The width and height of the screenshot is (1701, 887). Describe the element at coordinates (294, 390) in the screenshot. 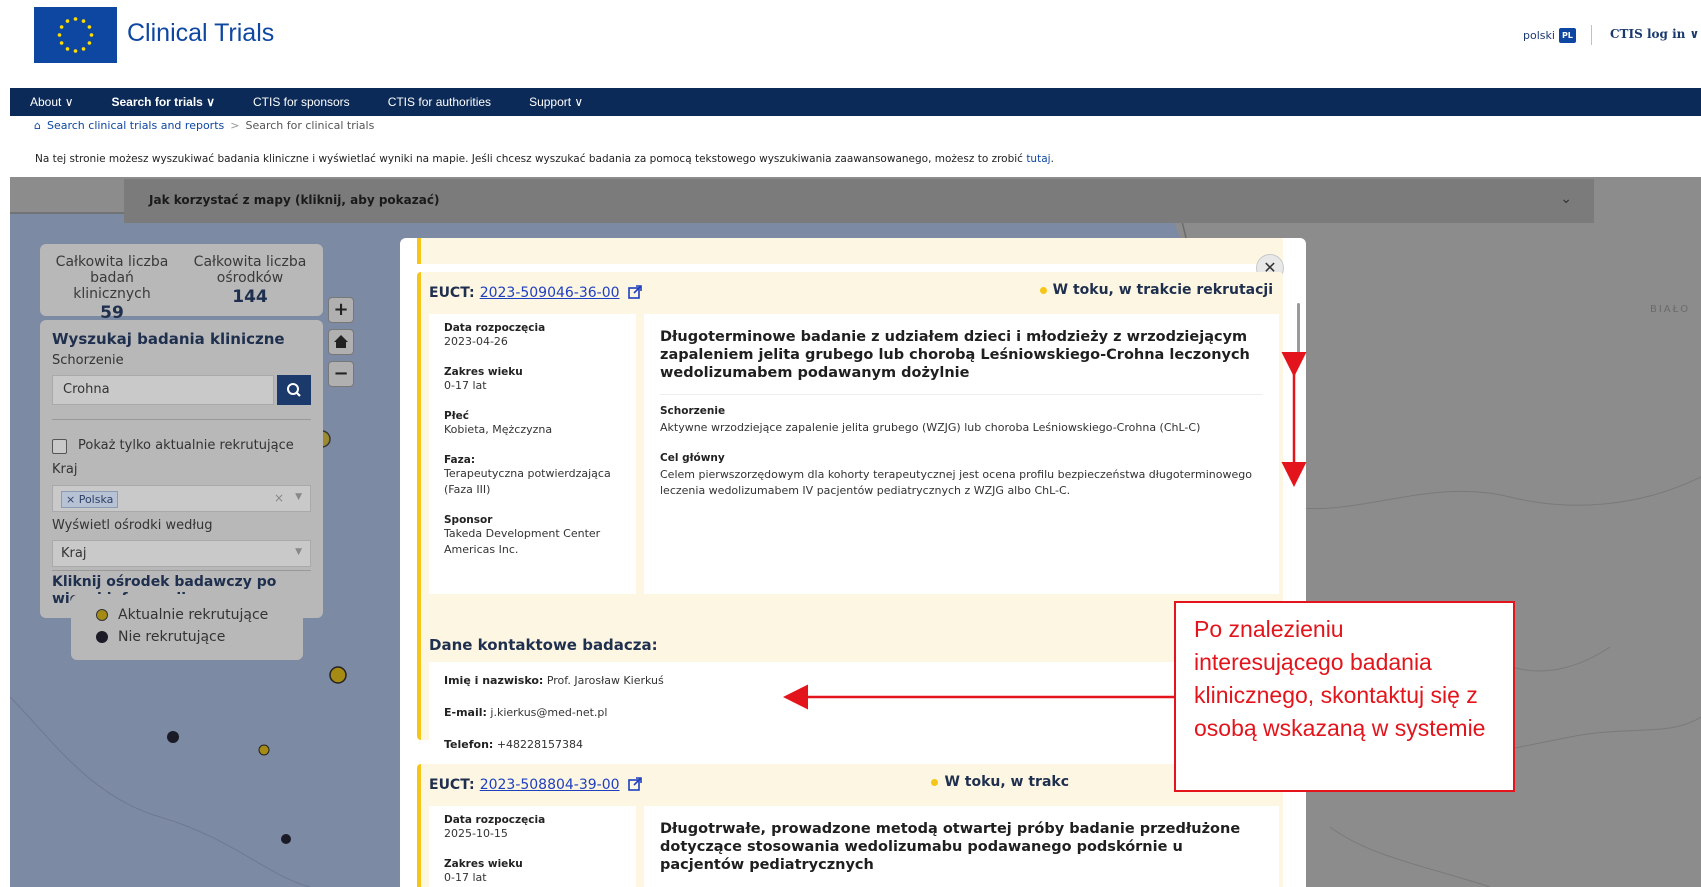

I see `search-button` at that location.